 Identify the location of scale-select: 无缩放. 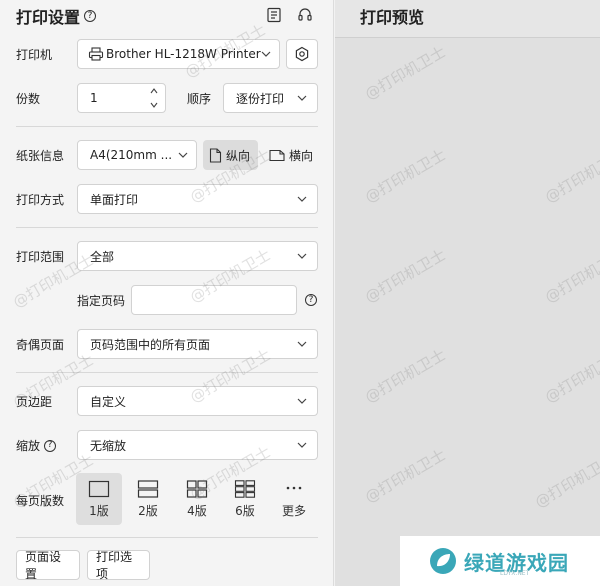
(197, 445).